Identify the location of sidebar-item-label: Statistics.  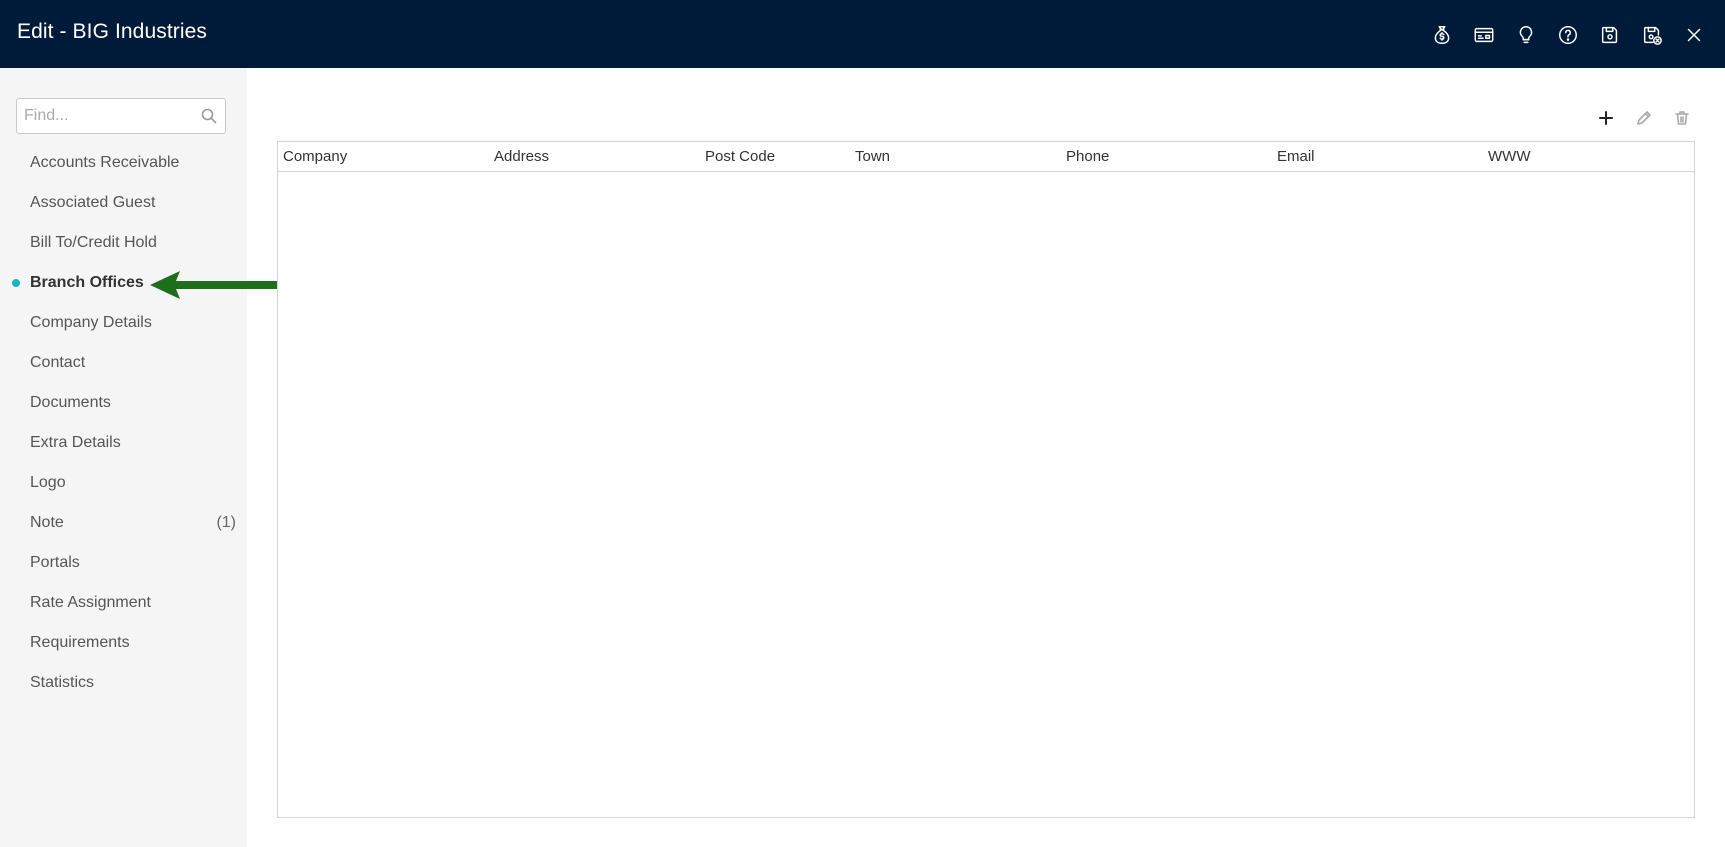
(62, 682).